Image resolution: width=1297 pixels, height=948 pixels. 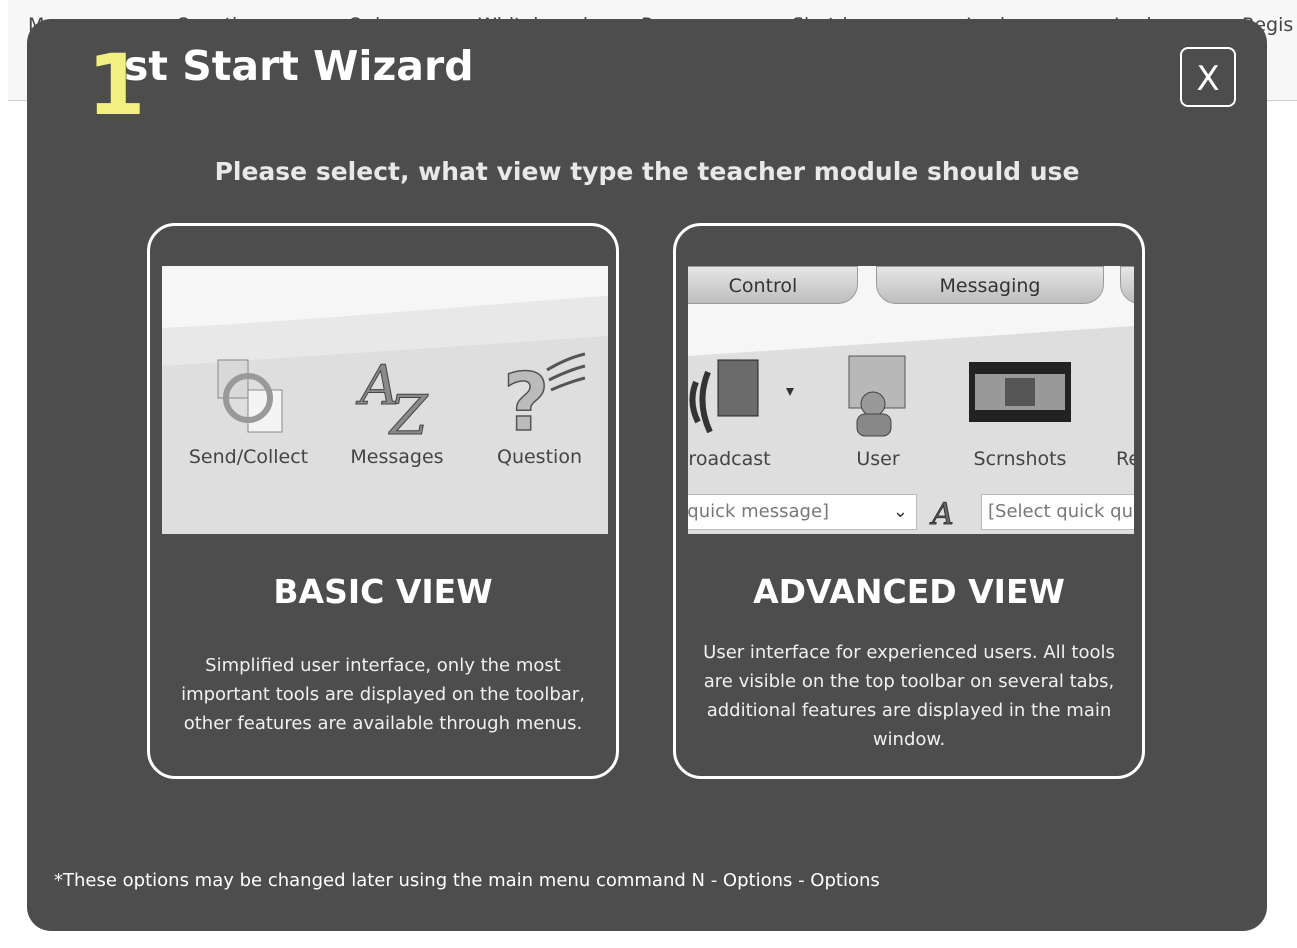 I want to click on broadcast-icon, so click(x=741, y=396).